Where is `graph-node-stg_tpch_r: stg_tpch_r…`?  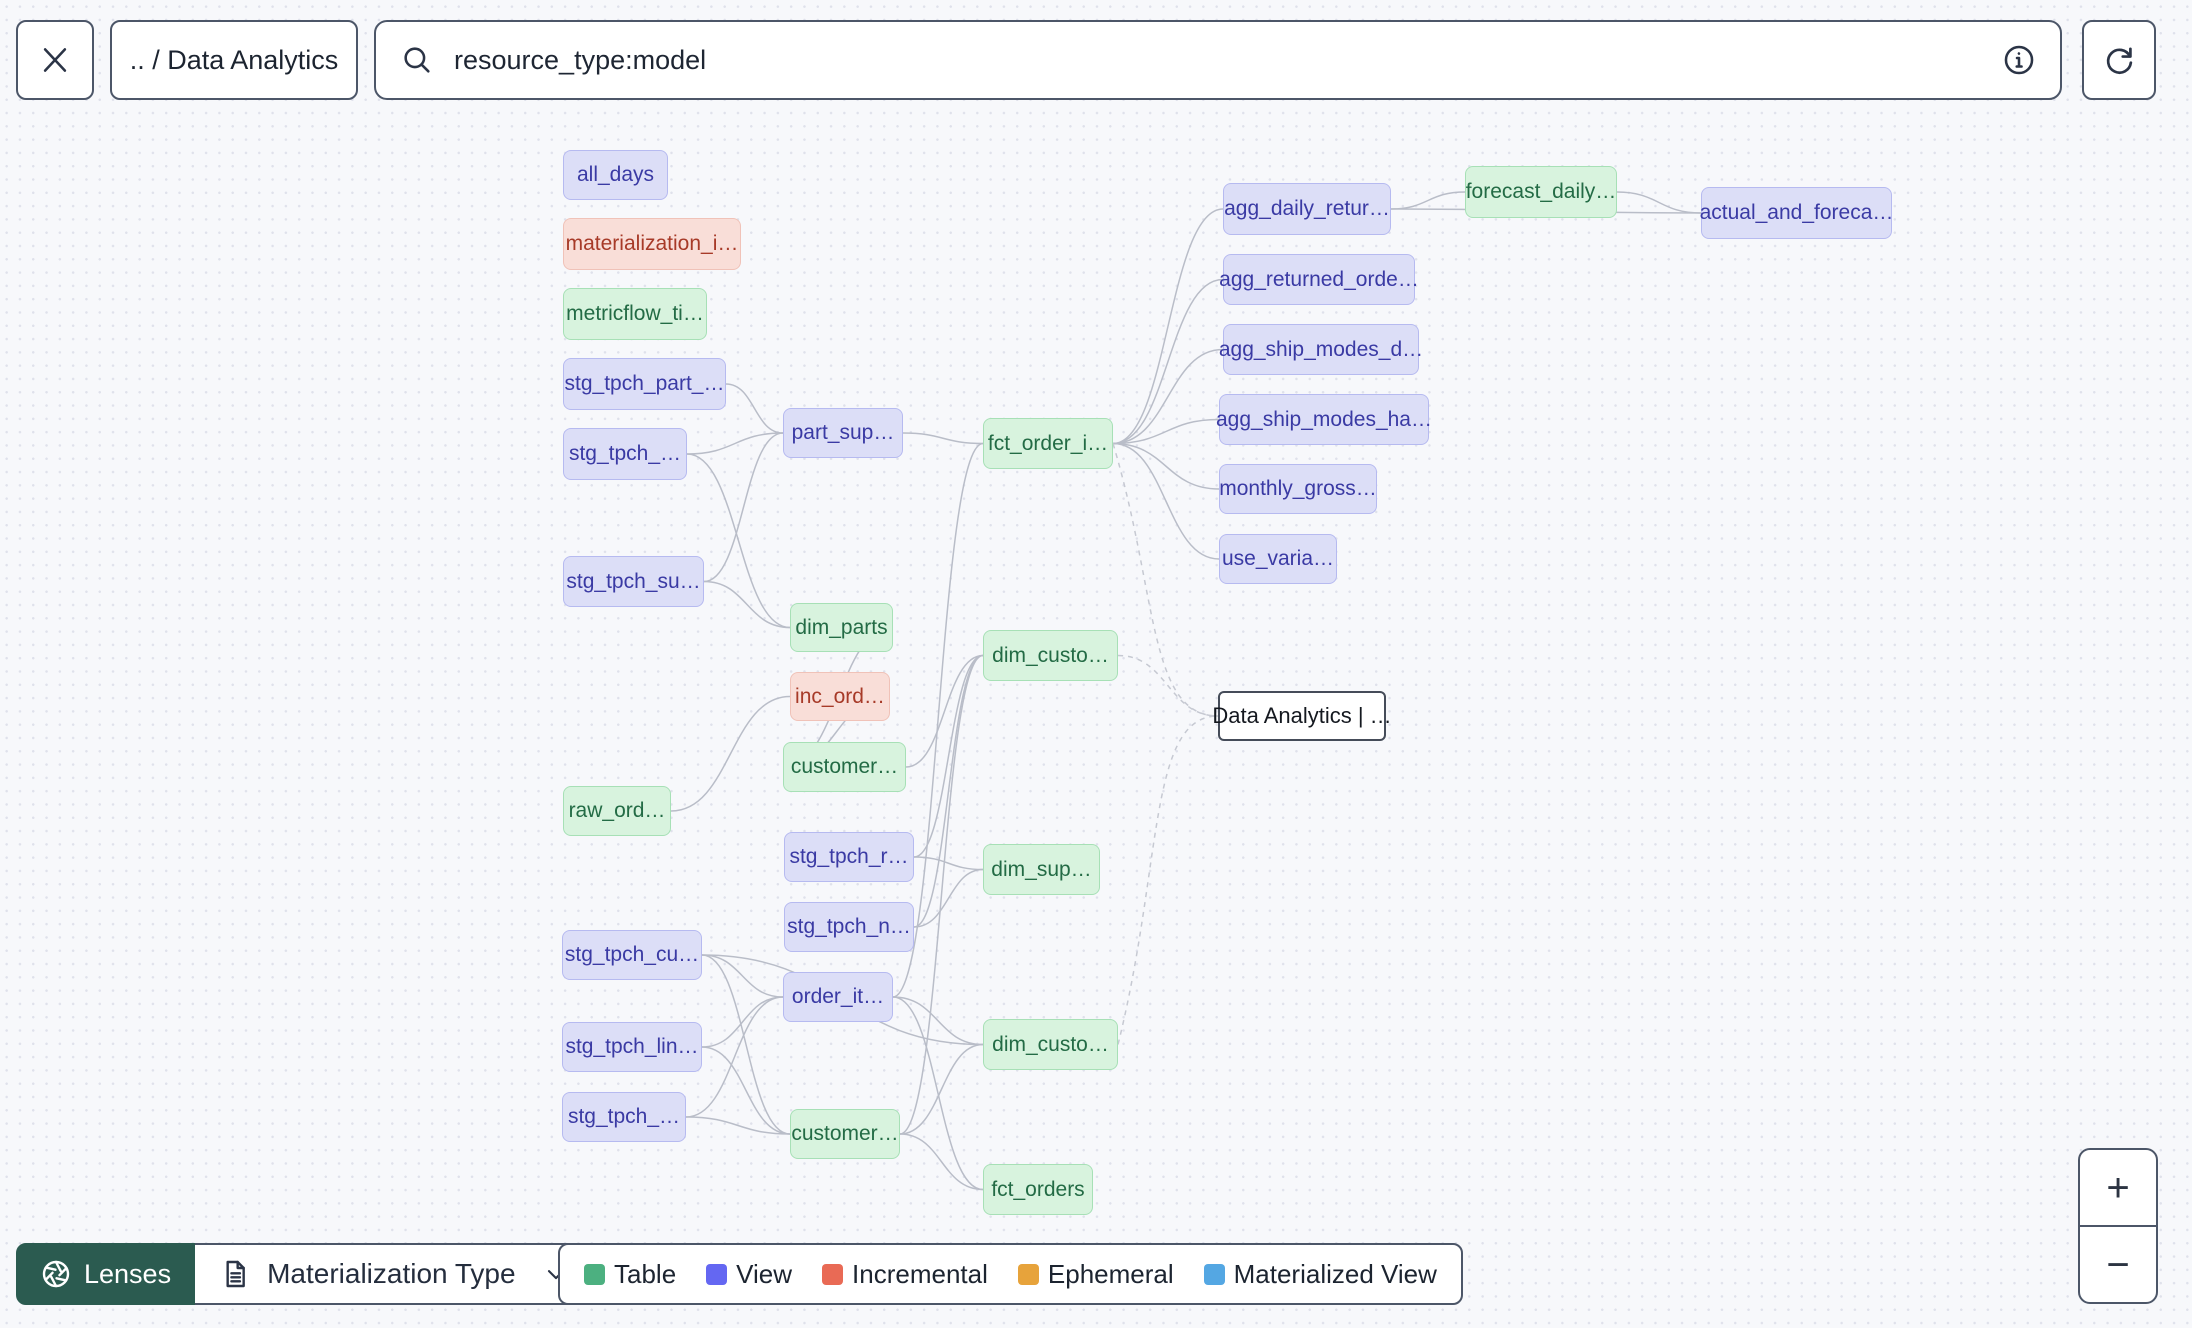
graph-node-stg_tpch_r: stg_tpch_r… is located at coordinates (849, 857).